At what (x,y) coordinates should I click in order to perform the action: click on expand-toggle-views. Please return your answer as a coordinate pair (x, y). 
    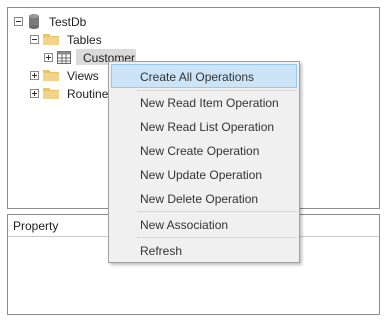
    Looking at the image, I should click on (34, 75).